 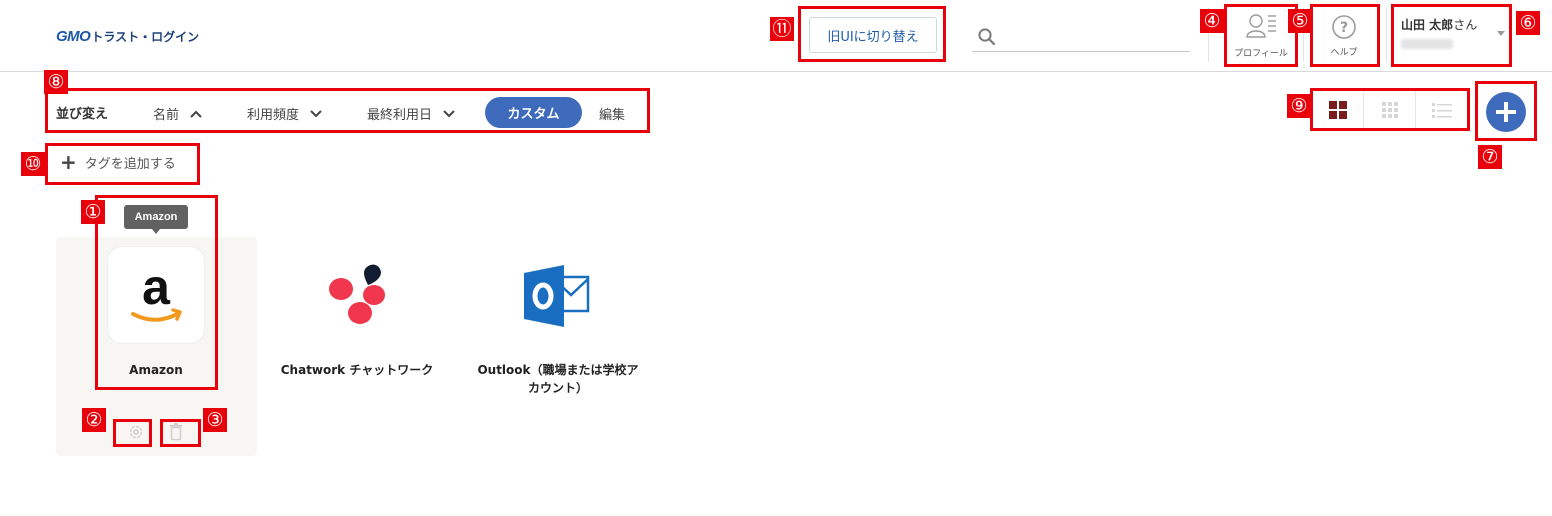 I want to click on app-chatwork, so click(x=356, y=295).